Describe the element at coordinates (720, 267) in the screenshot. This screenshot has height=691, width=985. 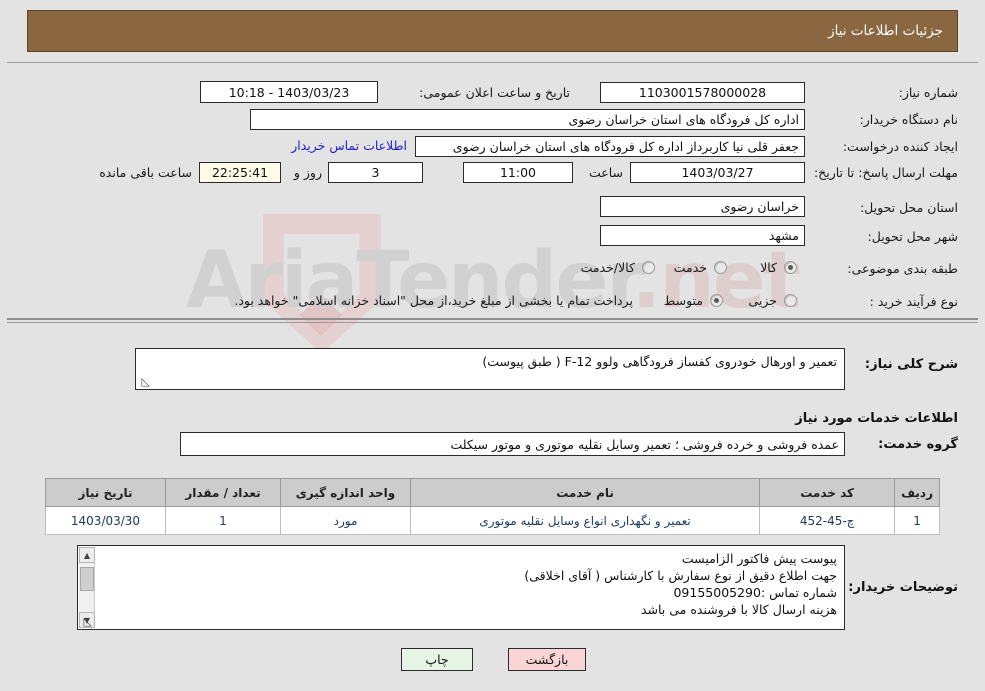
I see `category-radio-khedmat` at that location.